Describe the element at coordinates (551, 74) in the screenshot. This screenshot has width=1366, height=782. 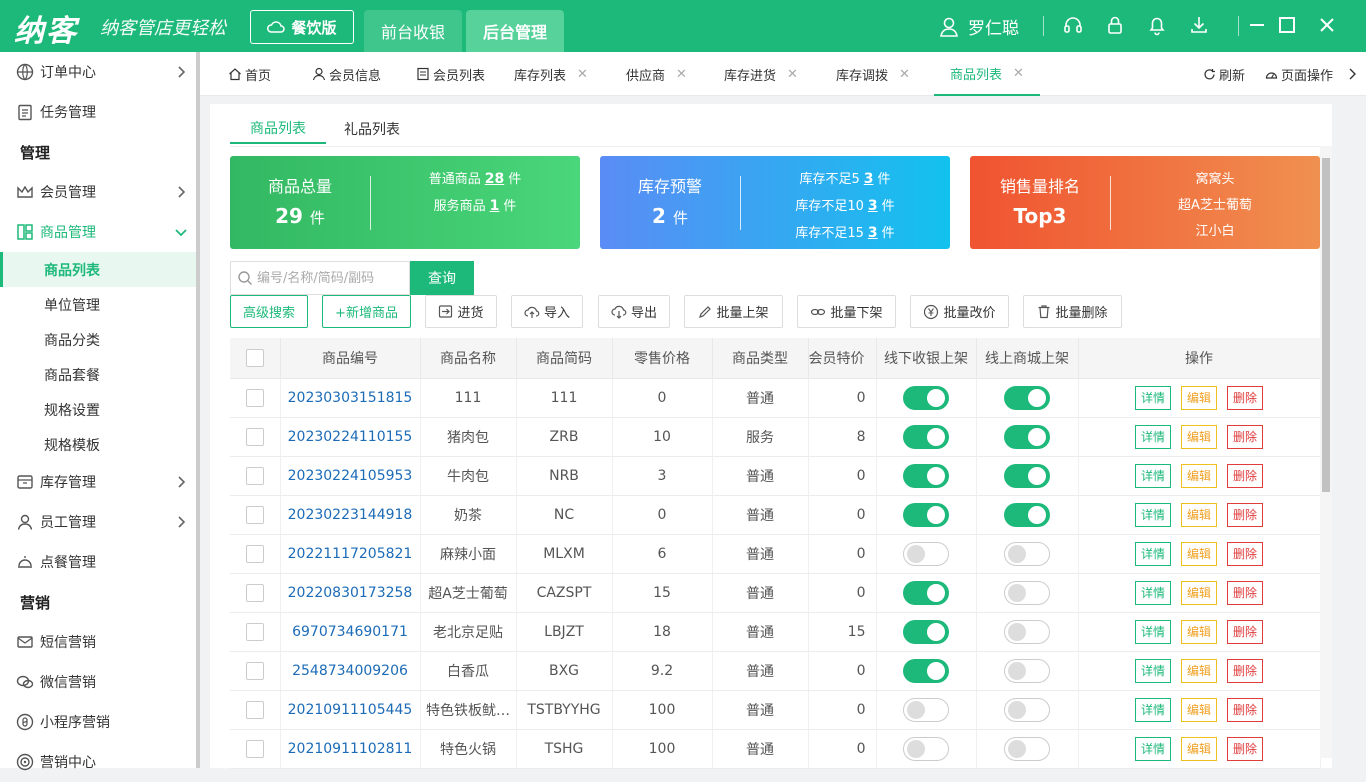
I see `tab-stock-list: 库存列表 ✕` at that location.